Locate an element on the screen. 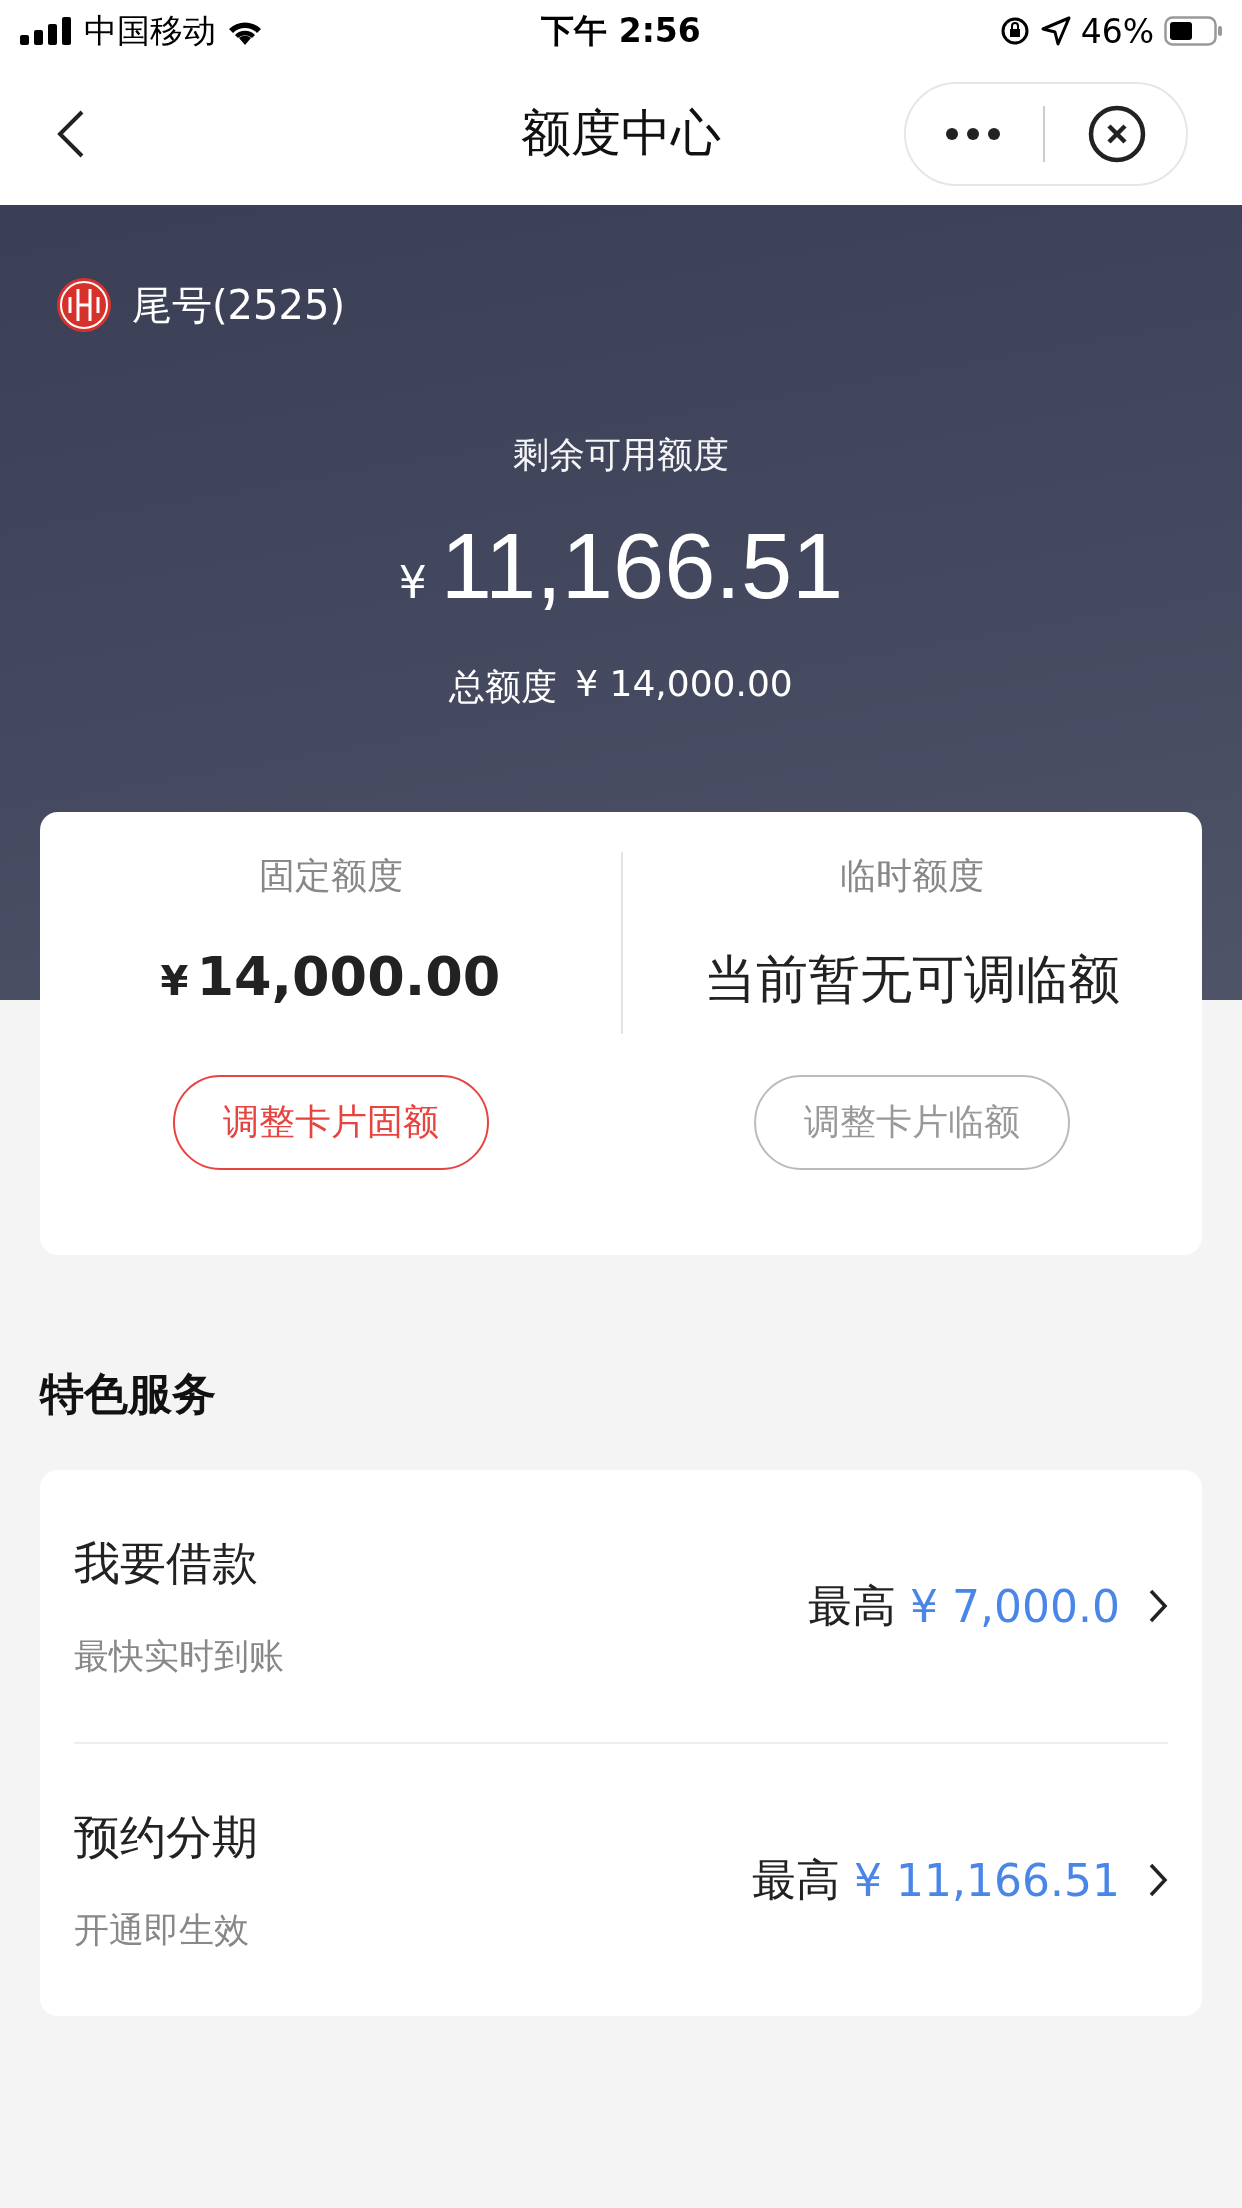  bank-logo-icon is located at coordinates (84, 305).